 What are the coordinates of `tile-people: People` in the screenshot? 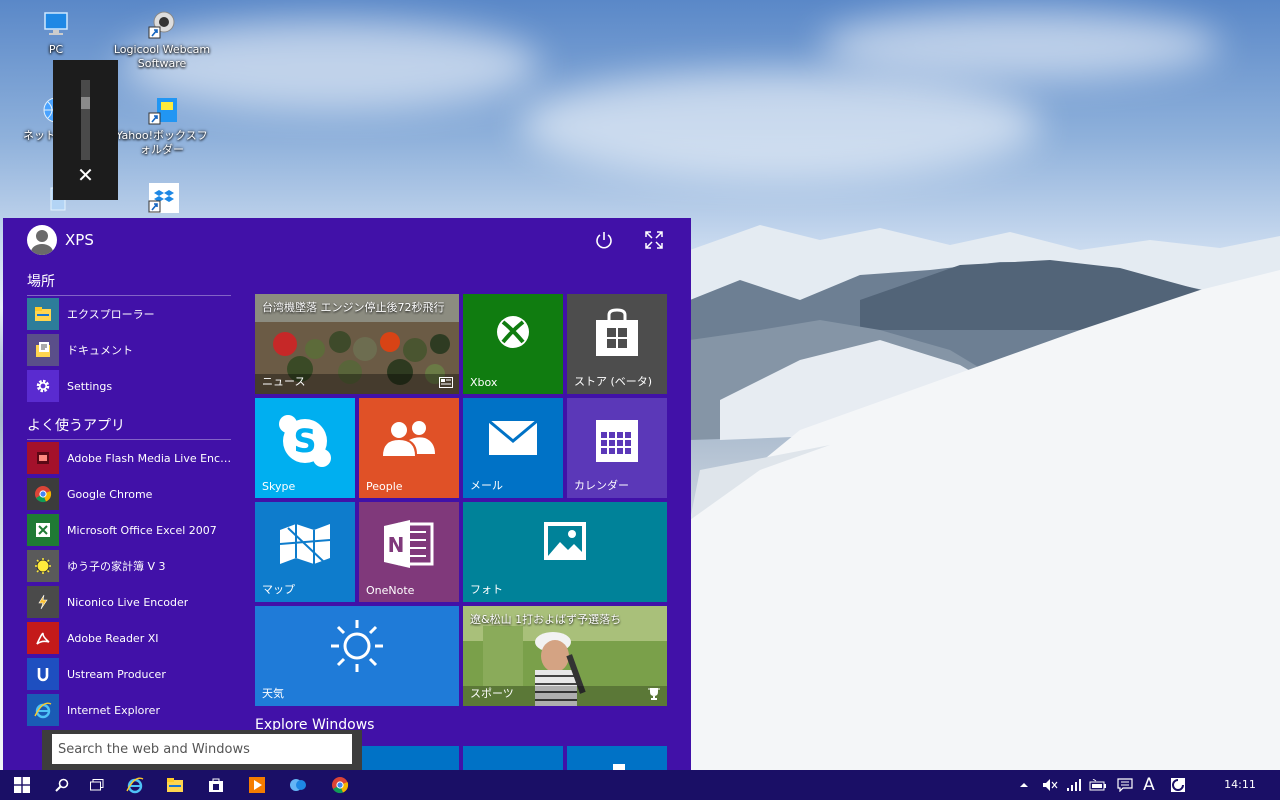 It's located at (409, 448).